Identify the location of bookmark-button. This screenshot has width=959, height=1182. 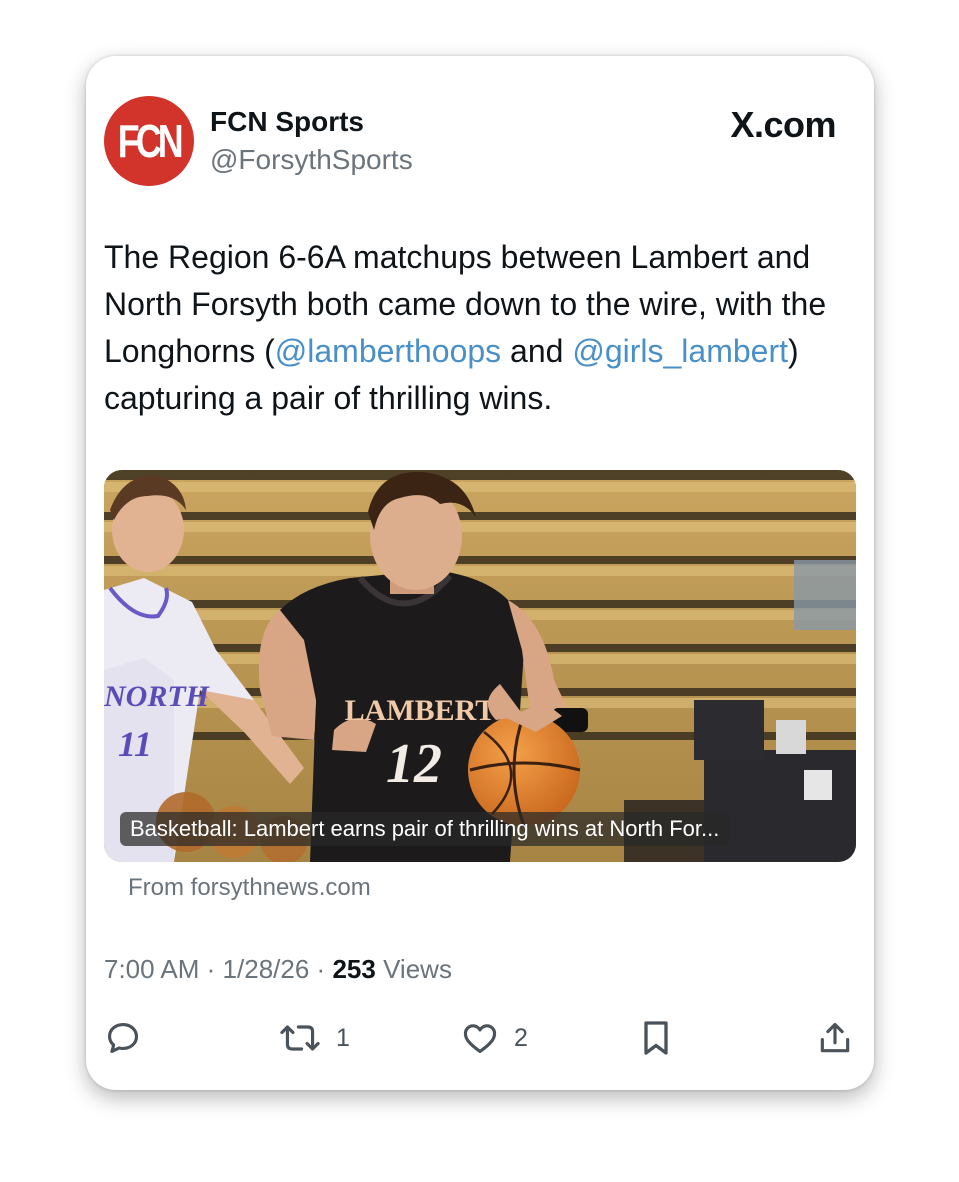
(656, 1038).